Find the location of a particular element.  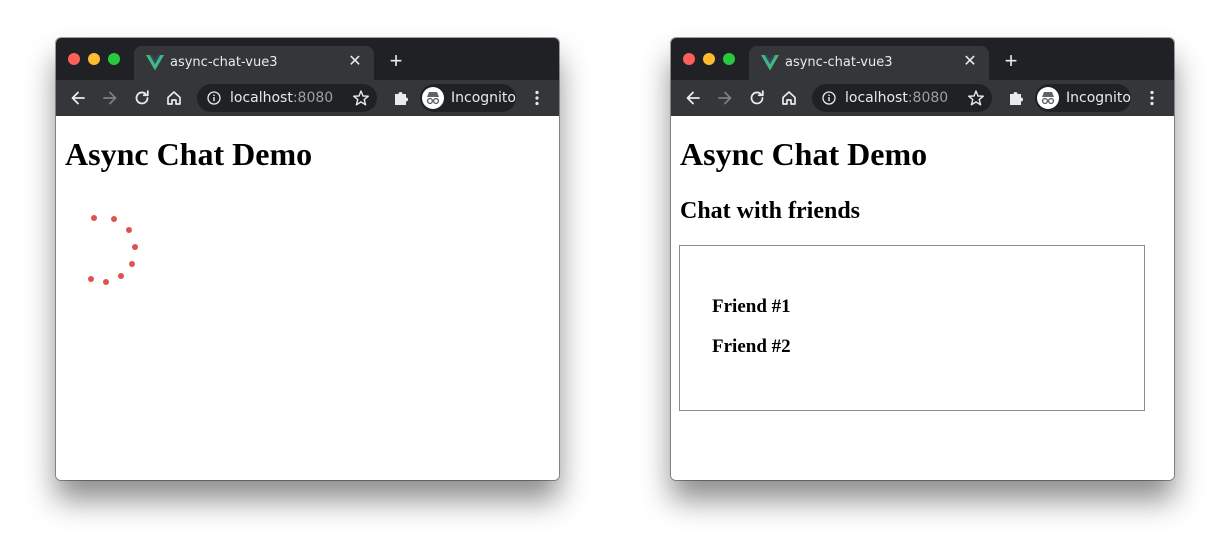

friends-list: Friend #1 Friend #2 is located at coordinates (912, 328).